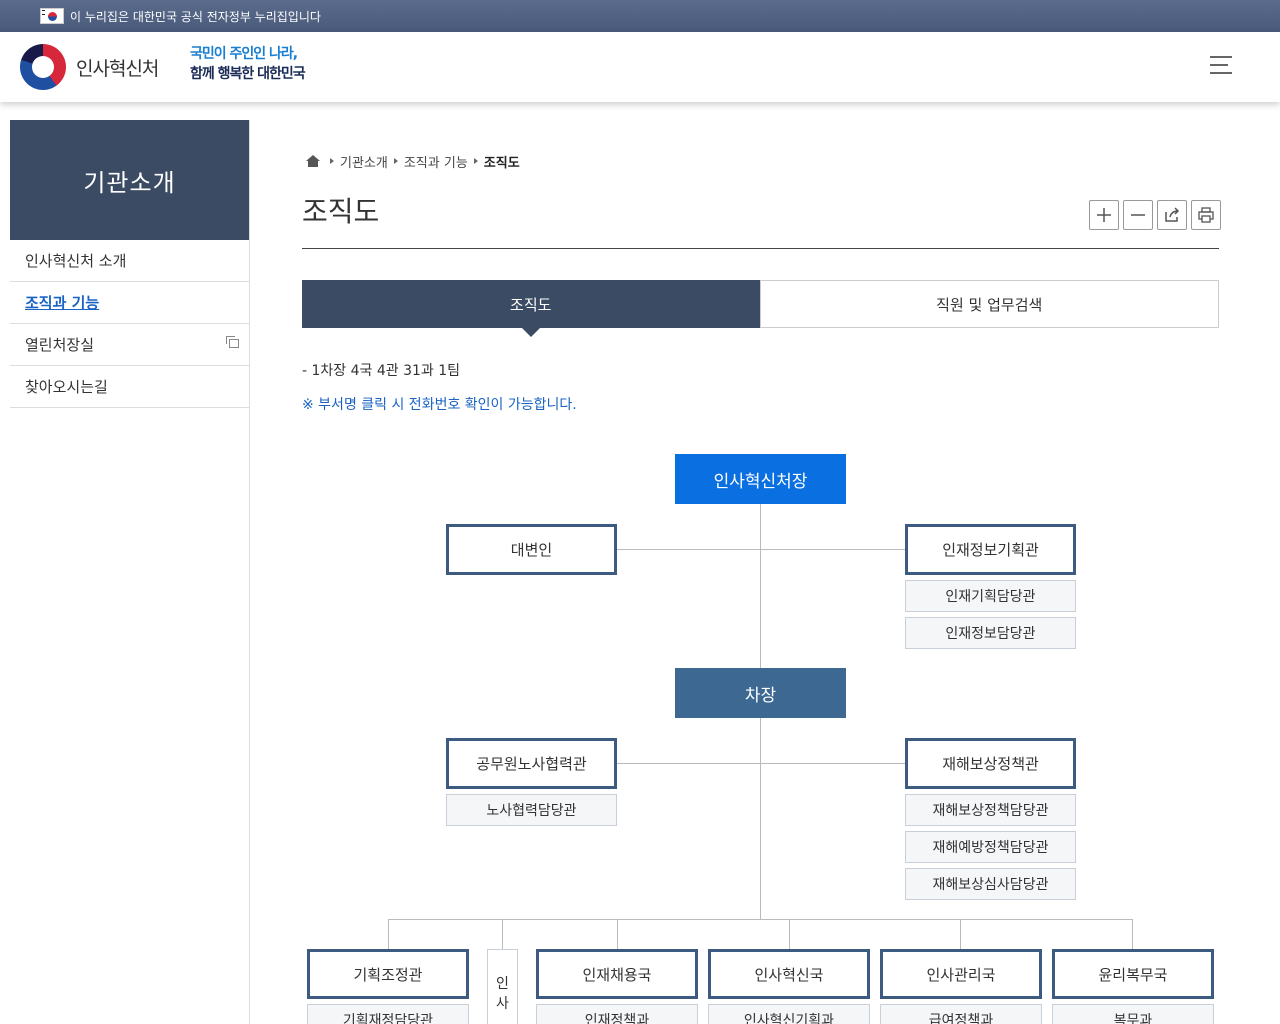 This screenshot has height=1024, width=1280. What do you see at coordinates (760, 479) in the screenshot?
I see `org-node-minister: 인사혁신처장` at bounding box center [760, 479].